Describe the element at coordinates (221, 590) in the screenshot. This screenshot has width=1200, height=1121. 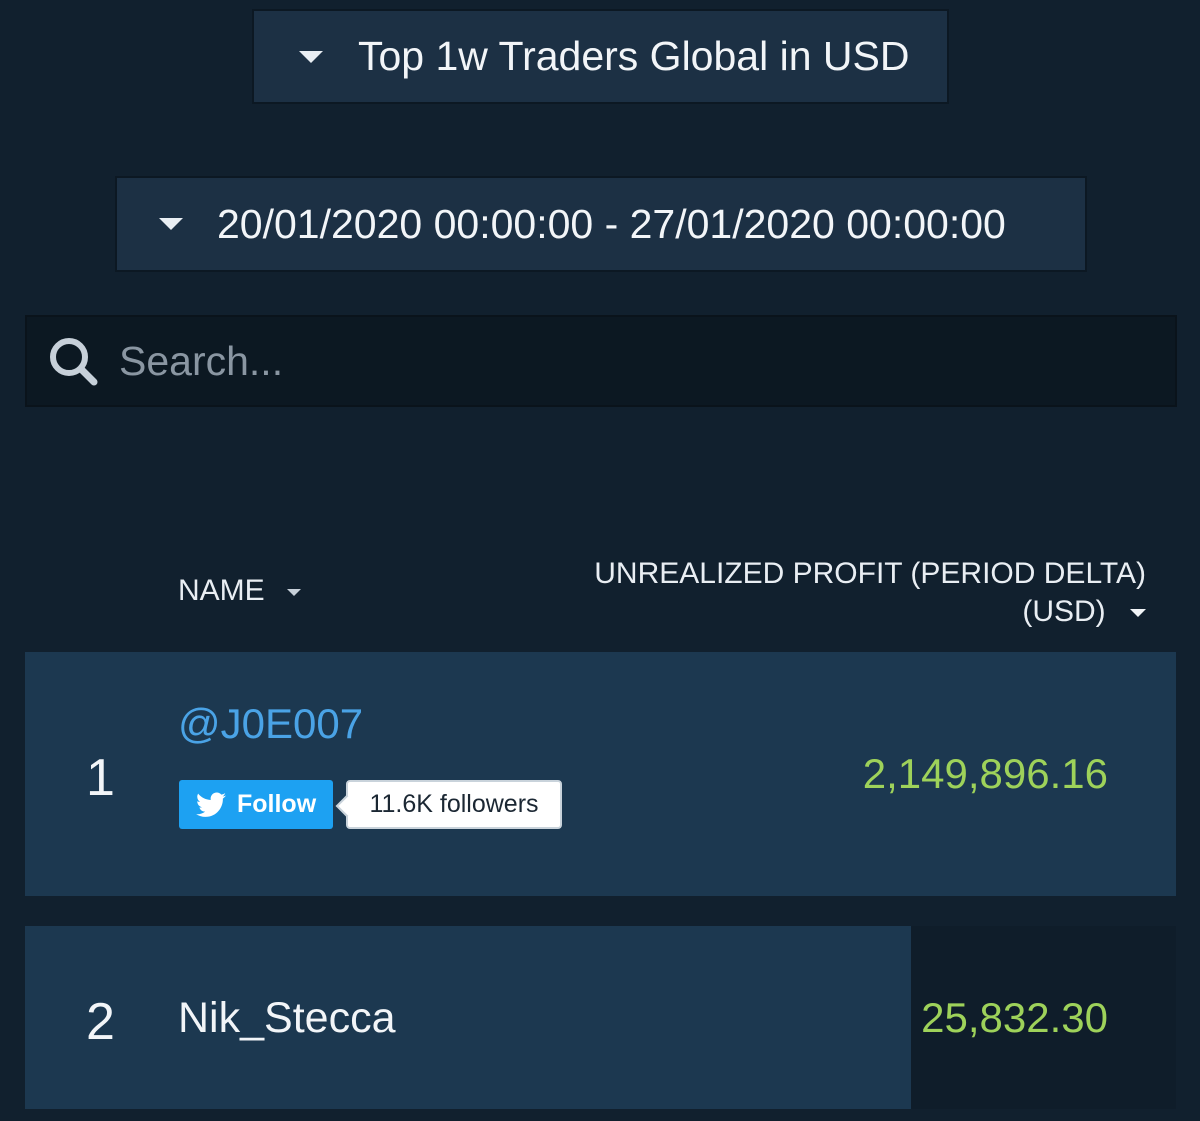
I see `name-column-label: NAME` at that location.